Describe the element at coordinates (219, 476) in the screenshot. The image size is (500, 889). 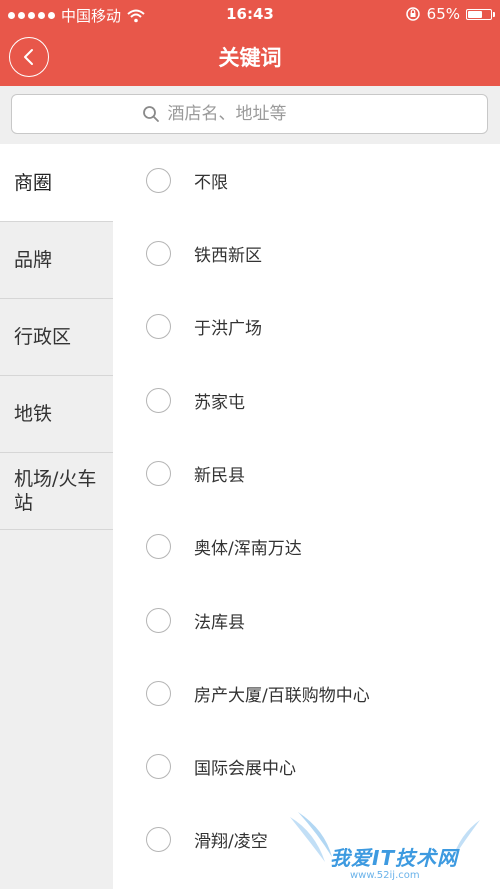
I see `option-label: 新民县` at that location.